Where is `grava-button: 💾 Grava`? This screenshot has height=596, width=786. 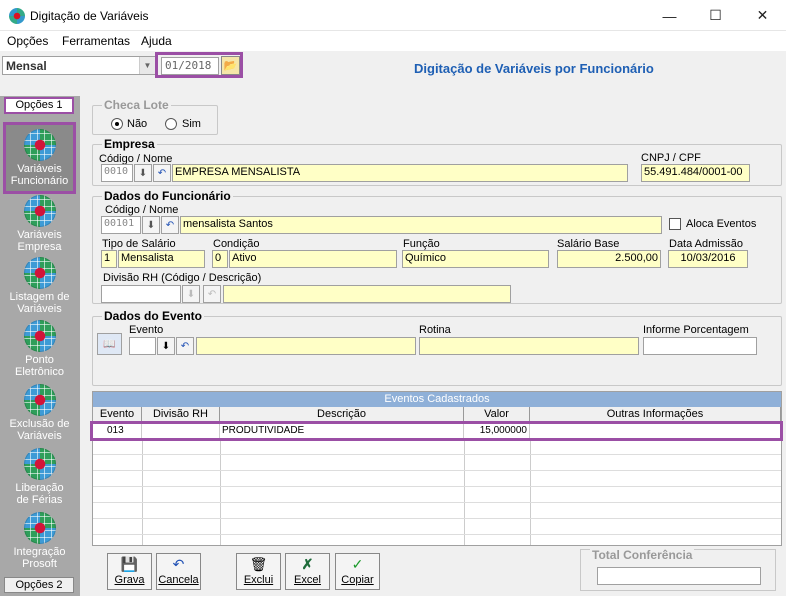 grava-button: 💾 Grava is located at coordinates (129, 571).